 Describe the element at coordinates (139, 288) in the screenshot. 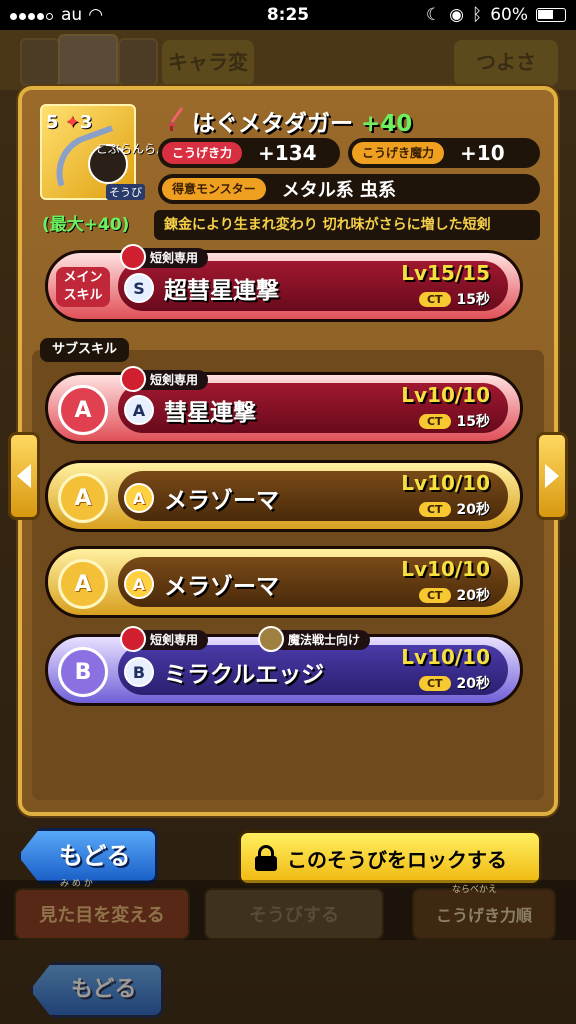

I see `skill-rank-s-badge: S` at that location.